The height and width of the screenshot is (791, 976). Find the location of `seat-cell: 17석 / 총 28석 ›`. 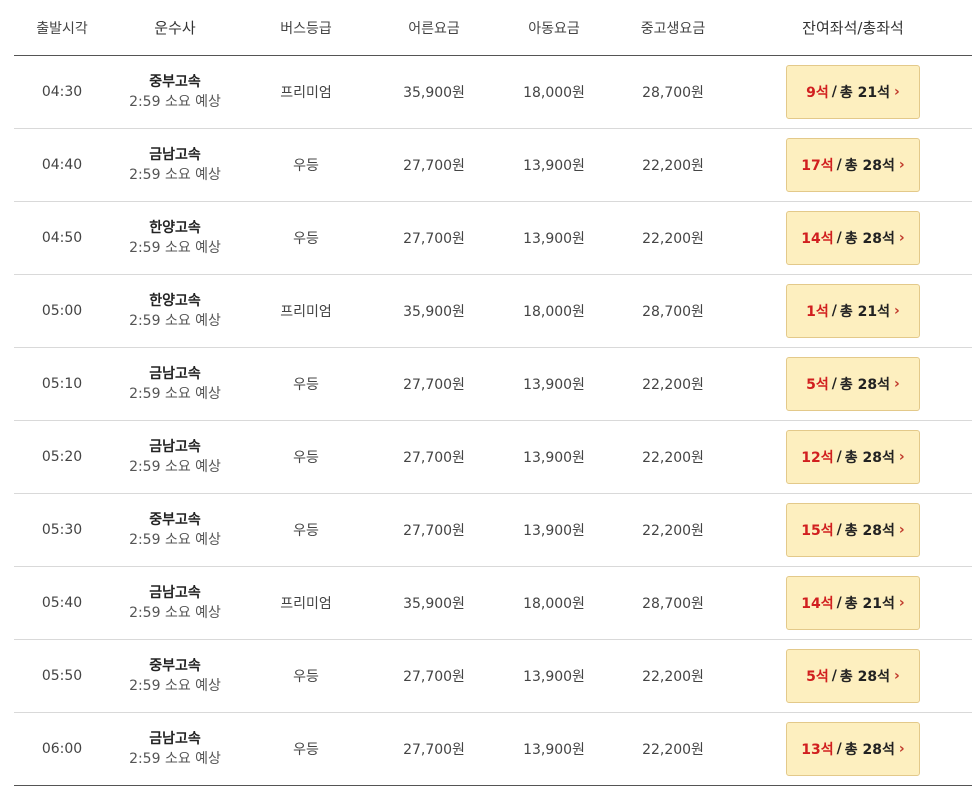

seat-cell: 17석 / 총 28석 › is located at coordinates (853, 165).